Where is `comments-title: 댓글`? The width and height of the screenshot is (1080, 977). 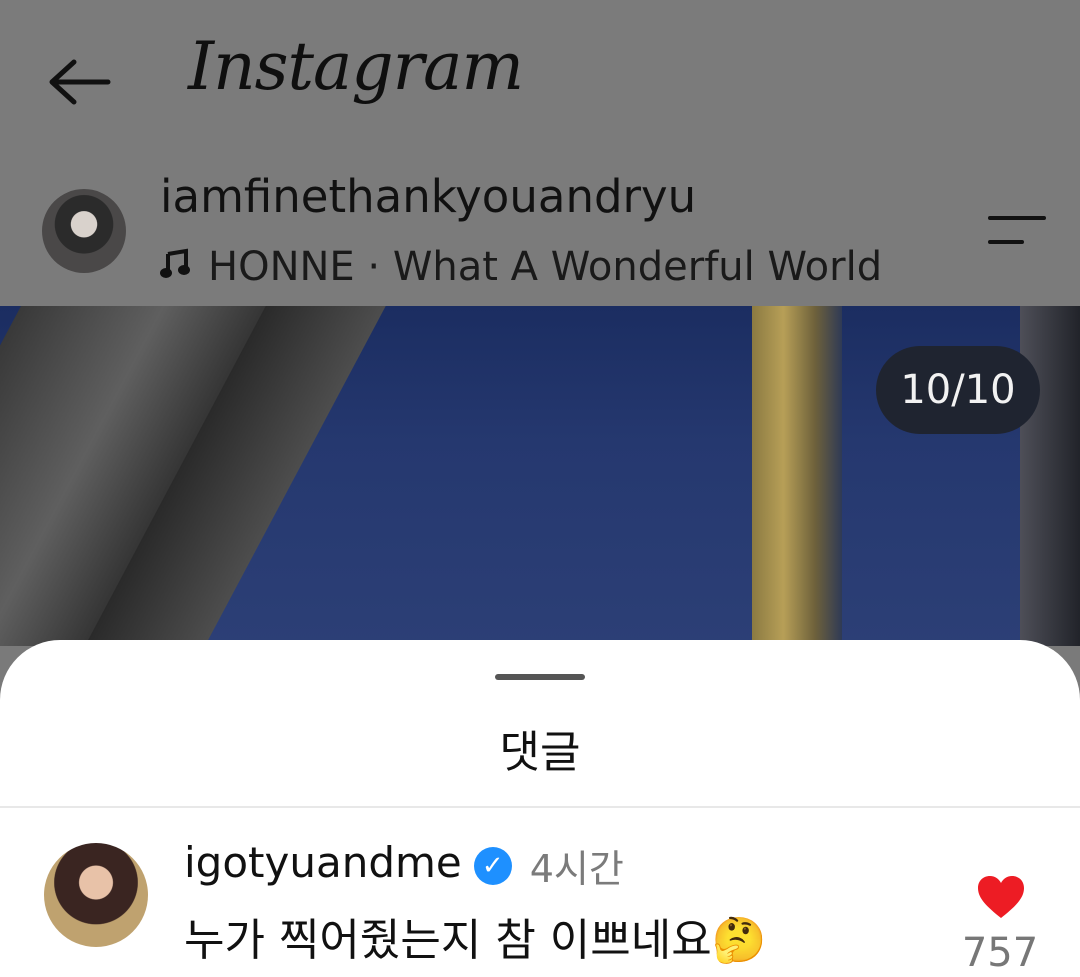 comments-title: 댓글 is located at coordinates (540, 752).